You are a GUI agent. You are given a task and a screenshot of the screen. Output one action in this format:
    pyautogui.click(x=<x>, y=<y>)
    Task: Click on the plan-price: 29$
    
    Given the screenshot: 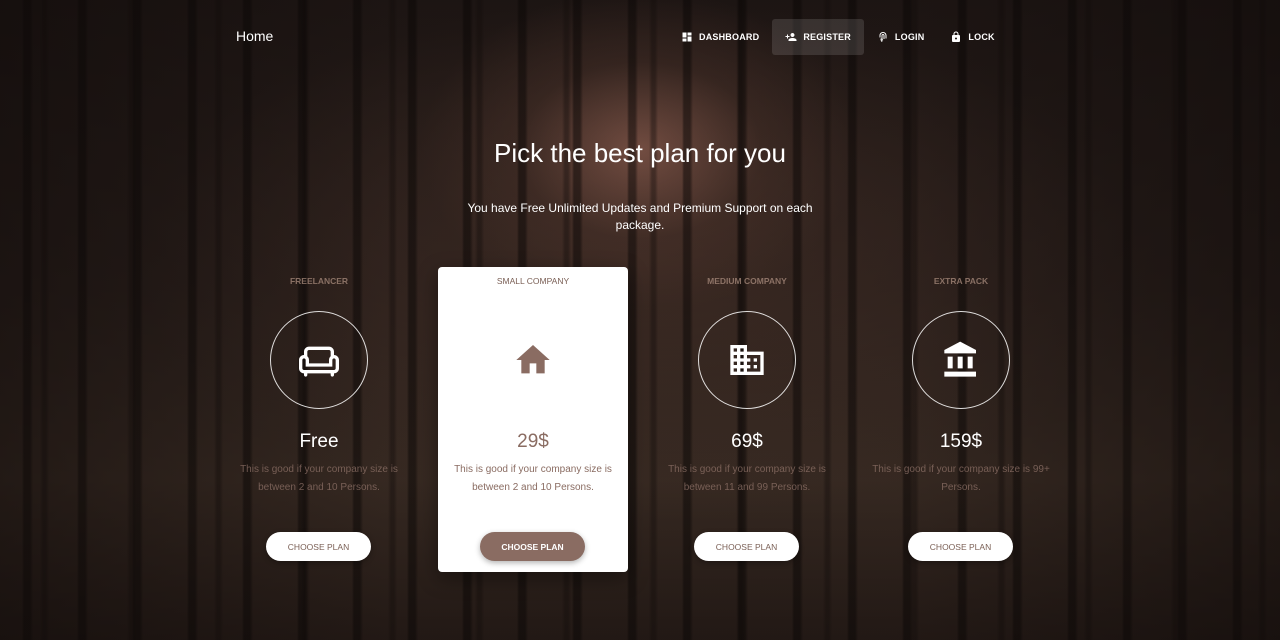 What is the action you would take?
    pyautogui.click(x=533, y=441)
    